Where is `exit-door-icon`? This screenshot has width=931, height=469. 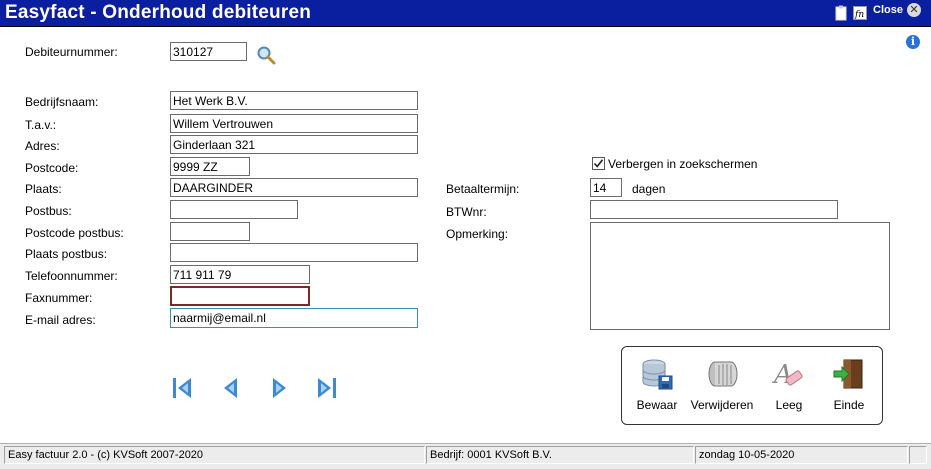 exit-door-icon is located at coordinates (848, 374).